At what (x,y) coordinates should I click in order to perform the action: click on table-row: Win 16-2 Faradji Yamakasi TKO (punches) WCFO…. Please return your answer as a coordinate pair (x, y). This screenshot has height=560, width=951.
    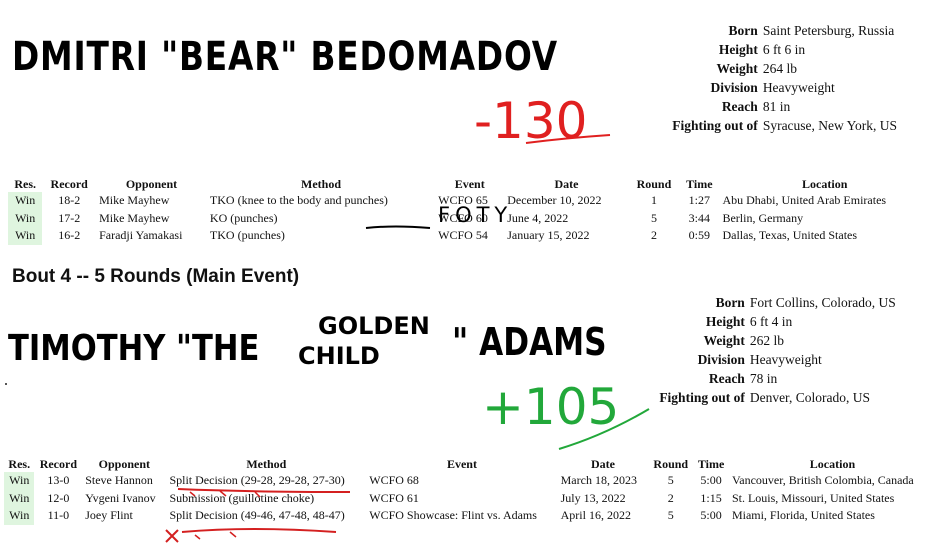
    Looking at the image, I should click on (469, 236).